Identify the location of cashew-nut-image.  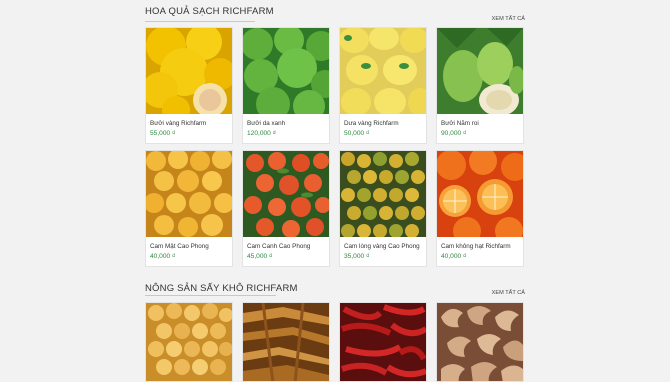
(480, 342).